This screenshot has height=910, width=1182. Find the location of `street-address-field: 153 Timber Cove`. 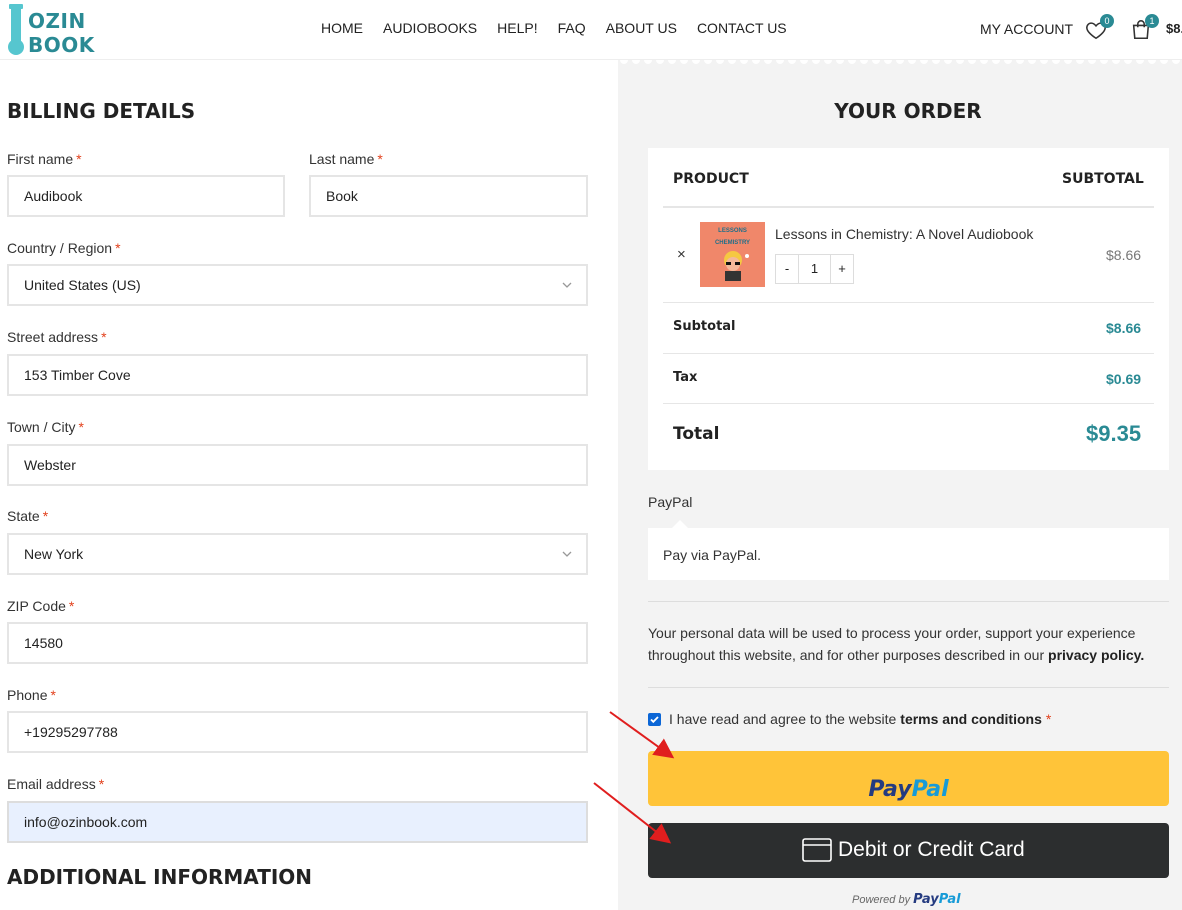

street-address-field: 153 Timber Cove is located at coordinates (297, 375).